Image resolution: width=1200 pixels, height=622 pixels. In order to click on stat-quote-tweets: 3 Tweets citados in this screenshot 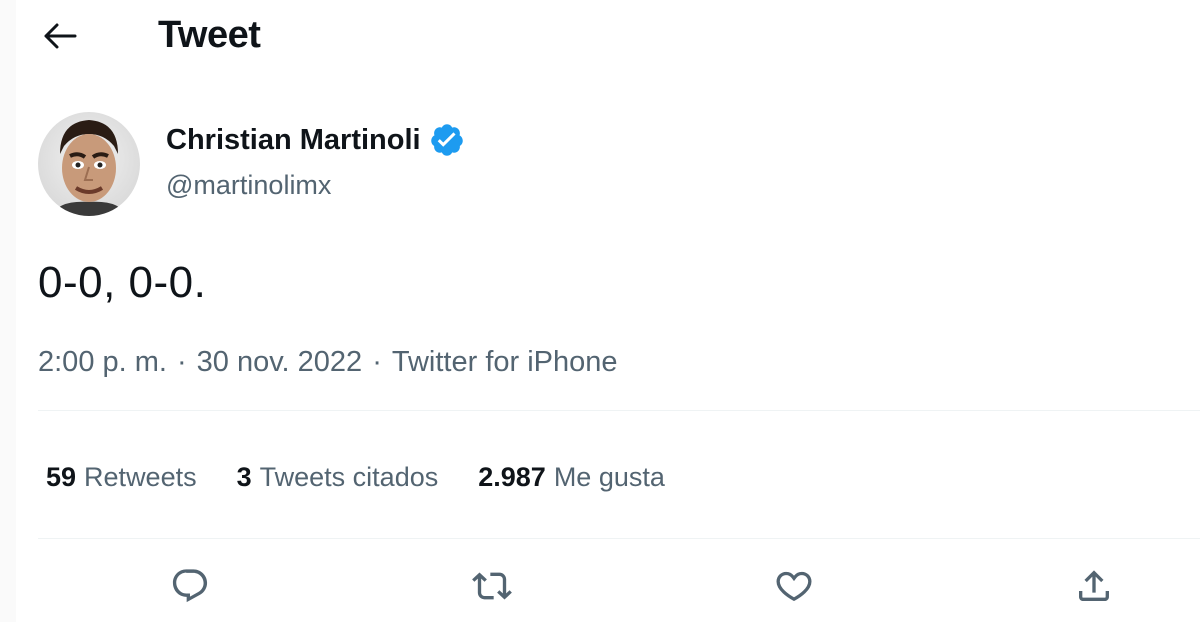, I will do `click(338, 477)`.